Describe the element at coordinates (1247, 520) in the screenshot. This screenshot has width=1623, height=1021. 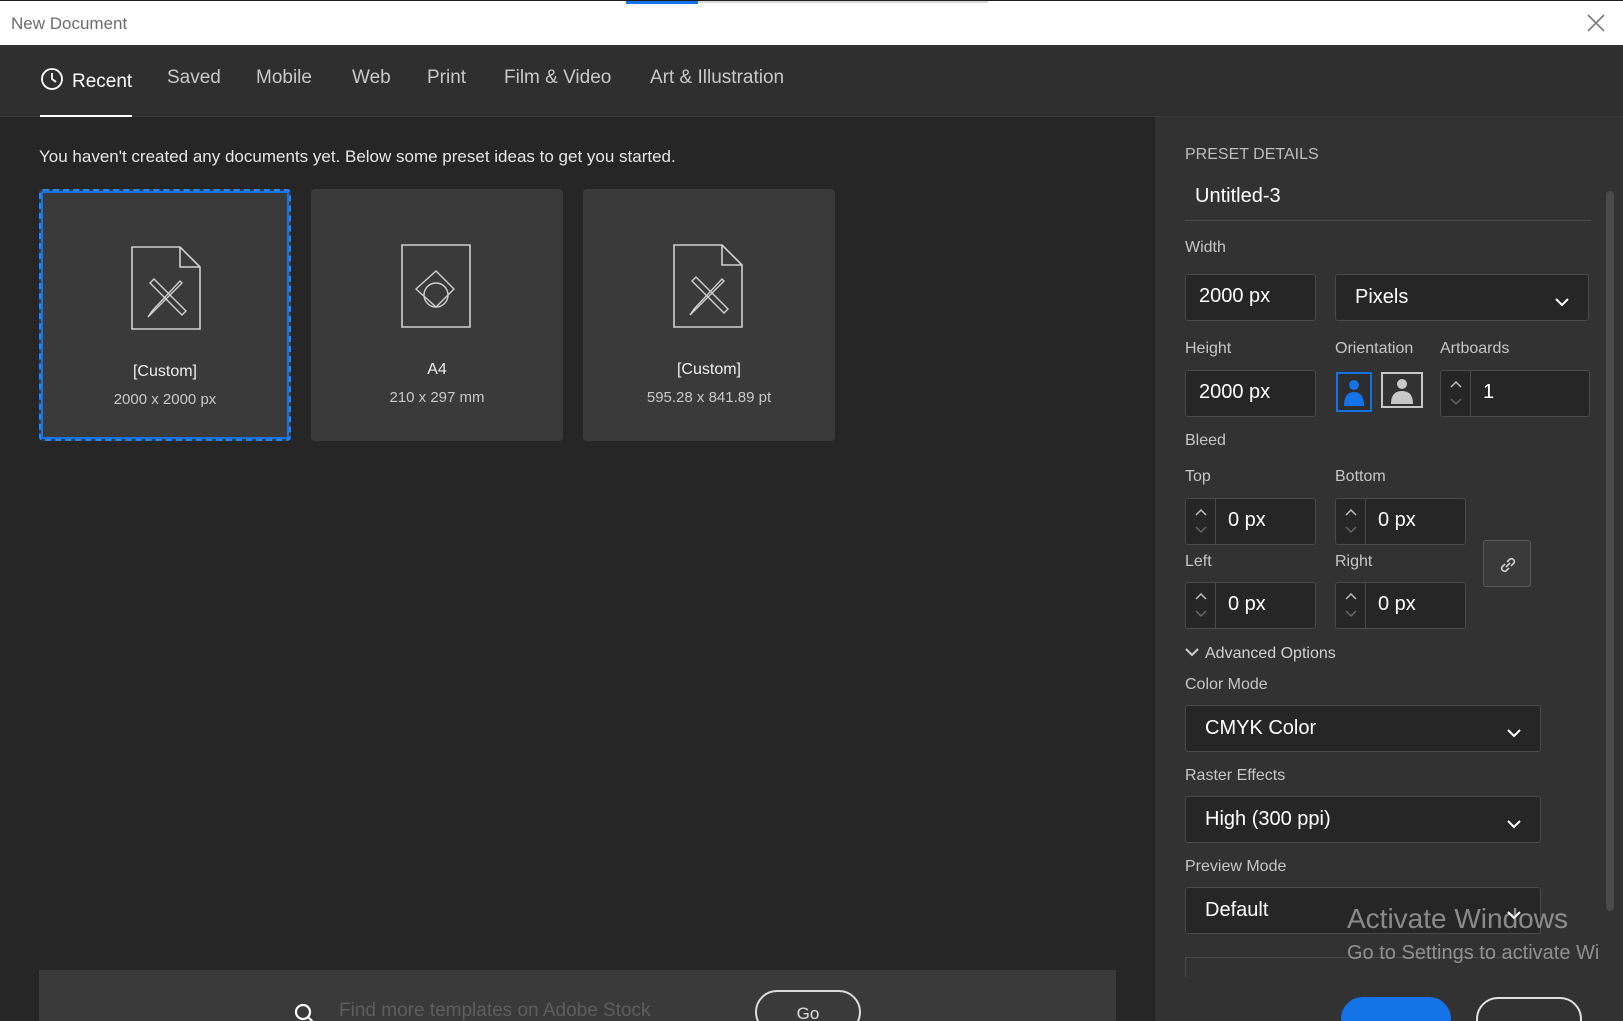
I see `bleed-top-value: 0 px` at that location.